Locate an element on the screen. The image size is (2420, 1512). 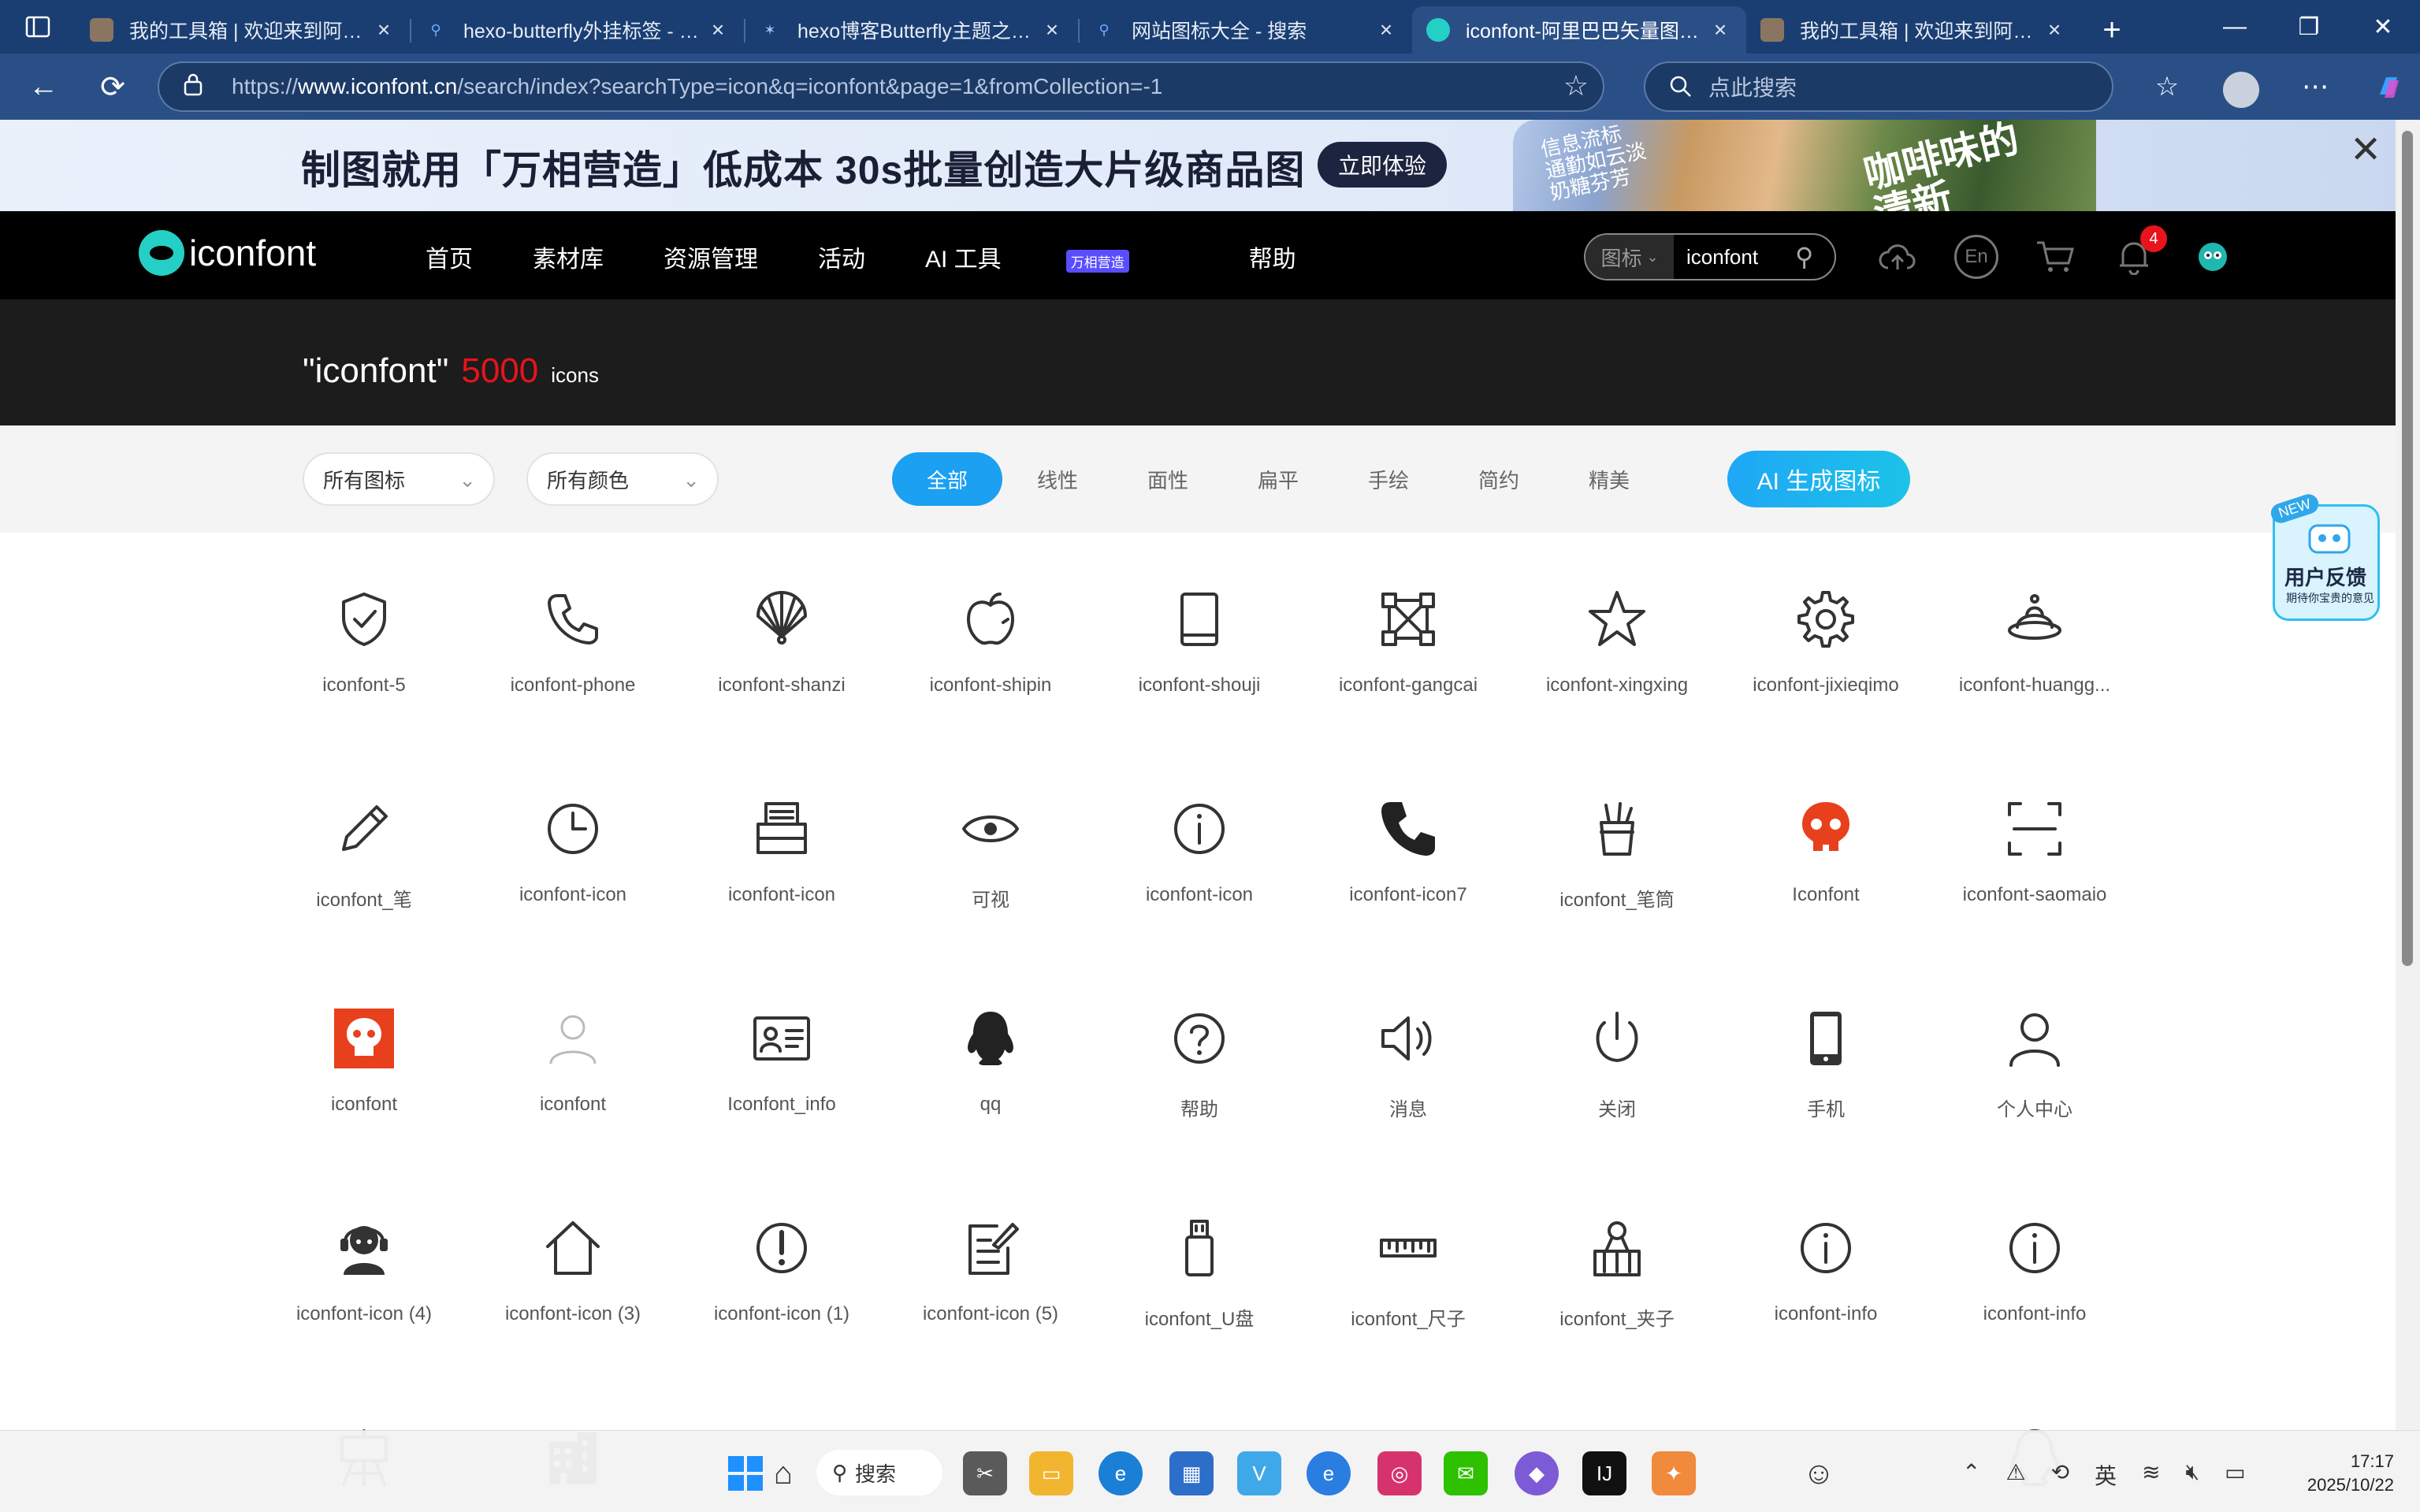
style-tab-line: 线性 is located at coordinates (1057, 479).